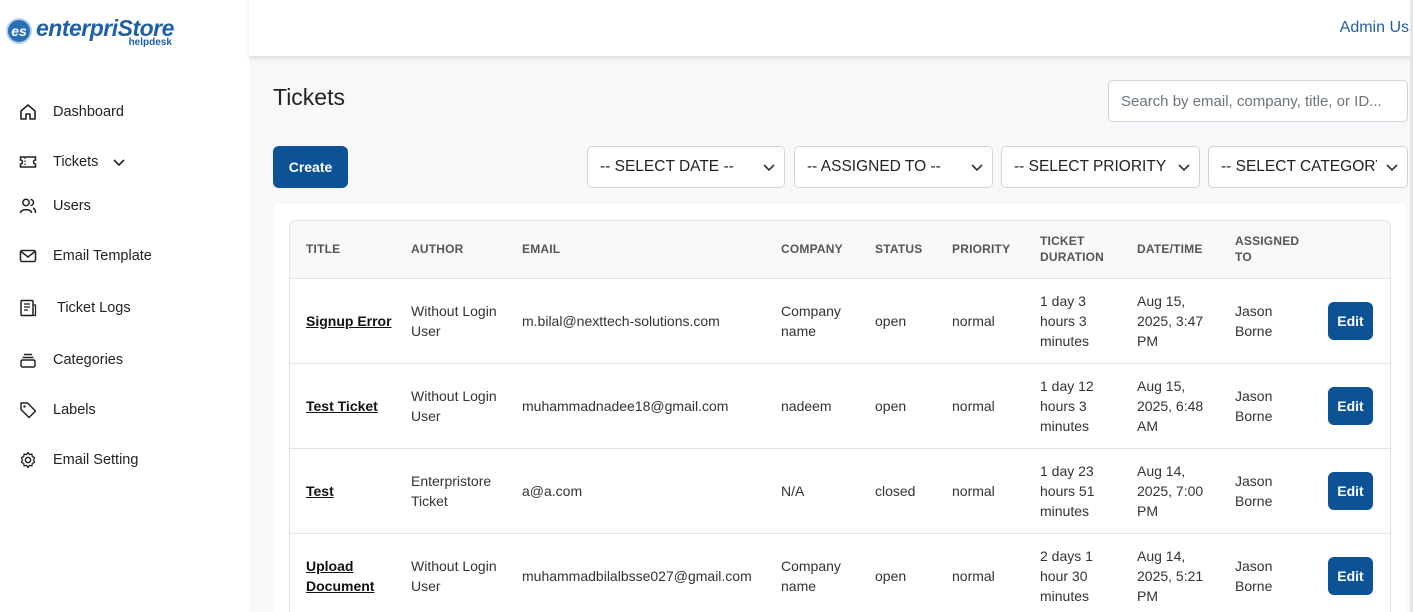 Image resolution: width=1413 pixels, height=612 pixels. What do you see at coordinates (28, 460) in the screenshot?
I see `gear-icon` at bounding box center [28, 460].